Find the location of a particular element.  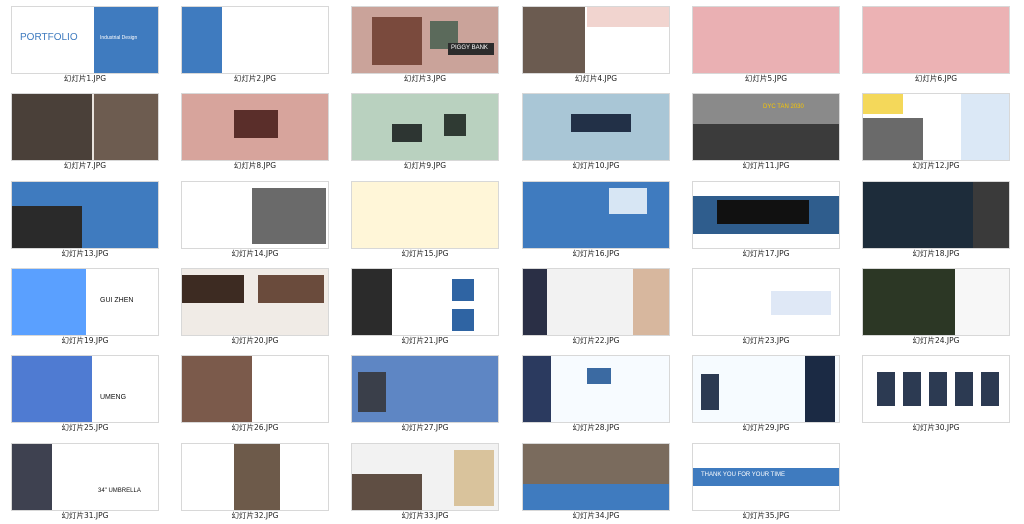

slide-item: 幻灯片30.JPG is located at coordinates (936, 392).